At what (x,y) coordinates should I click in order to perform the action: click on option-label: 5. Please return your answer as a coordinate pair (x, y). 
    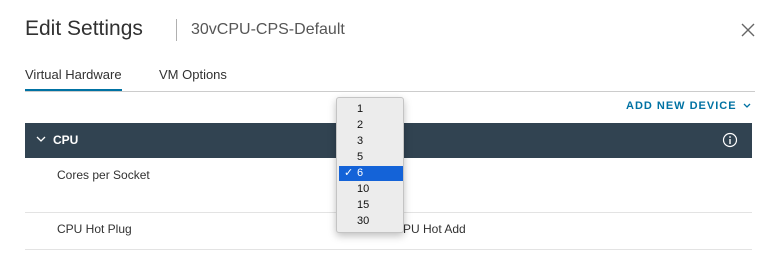
    Looking at the image, I should click on (360, 157).